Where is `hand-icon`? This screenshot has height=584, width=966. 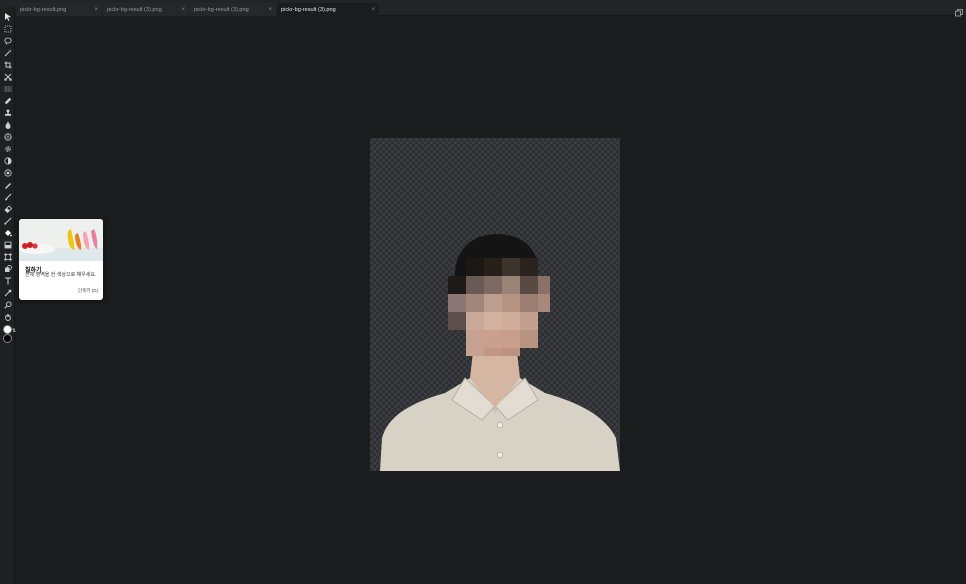 hand-icon is located at coordinates (7, 316).